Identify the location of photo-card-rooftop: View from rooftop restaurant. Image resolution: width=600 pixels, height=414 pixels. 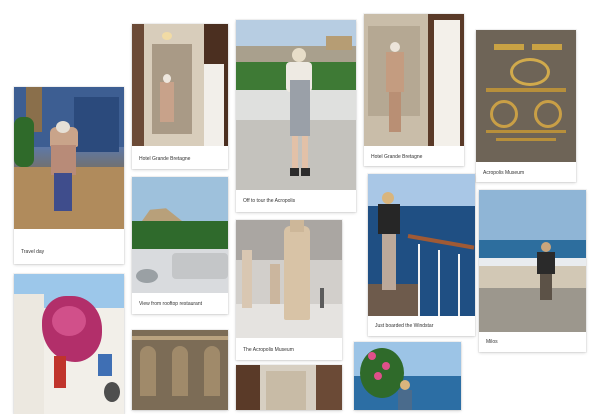
(180, 245).